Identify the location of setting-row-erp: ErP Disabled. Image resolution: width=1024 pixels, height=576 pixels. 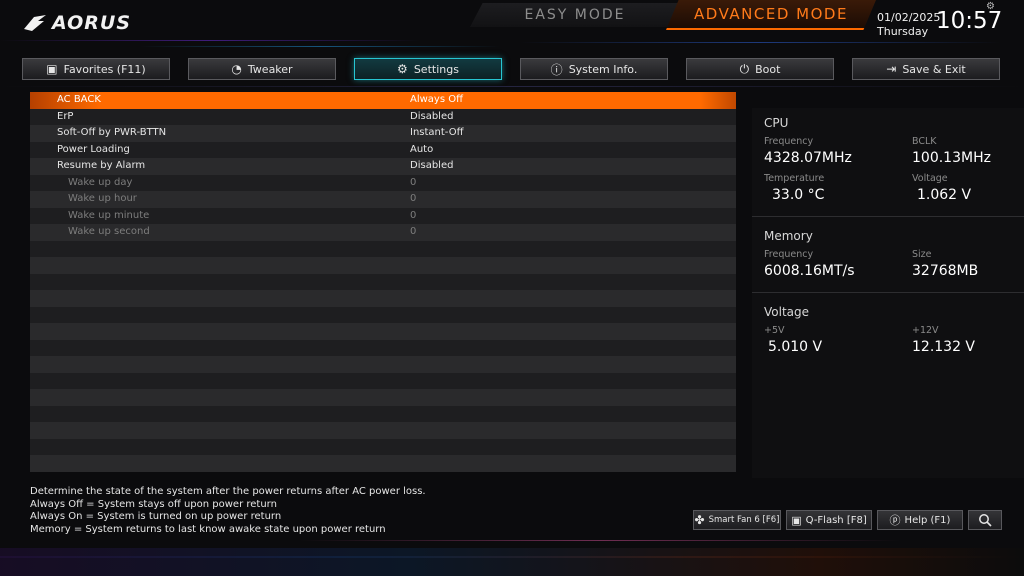
(383, 117).